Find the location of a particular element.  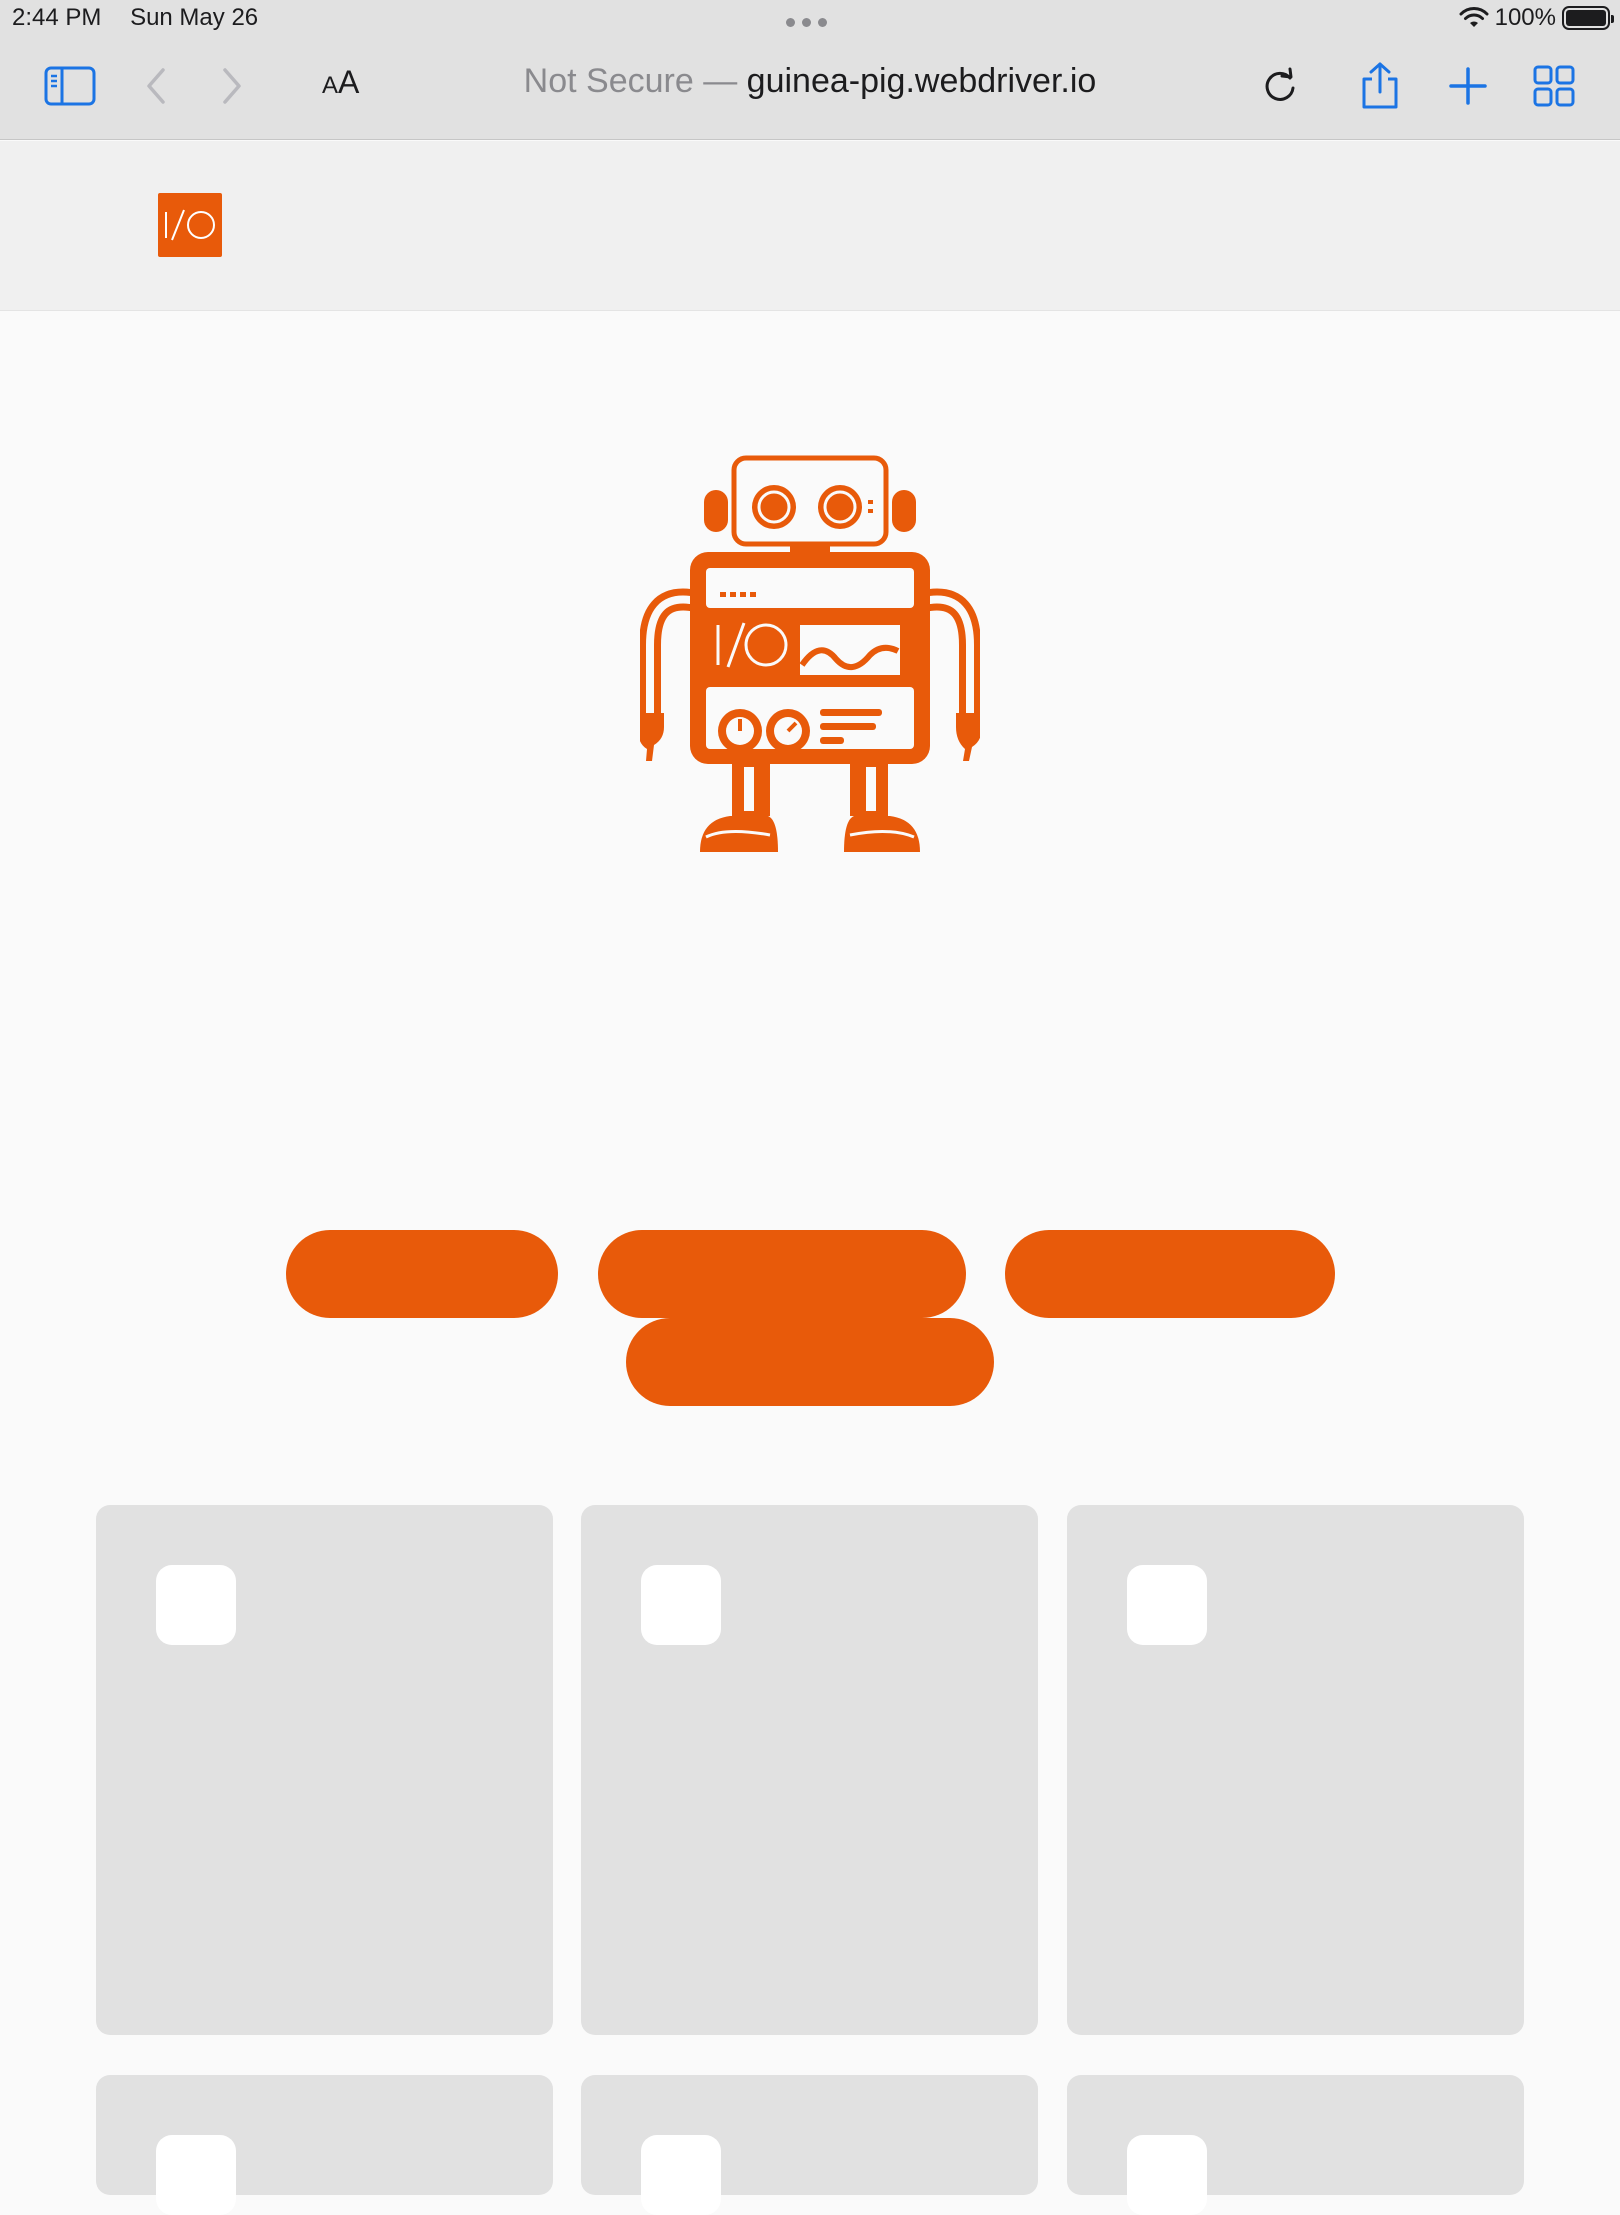

status-clock: 2:44 PM is located at coordinates (57, 17).